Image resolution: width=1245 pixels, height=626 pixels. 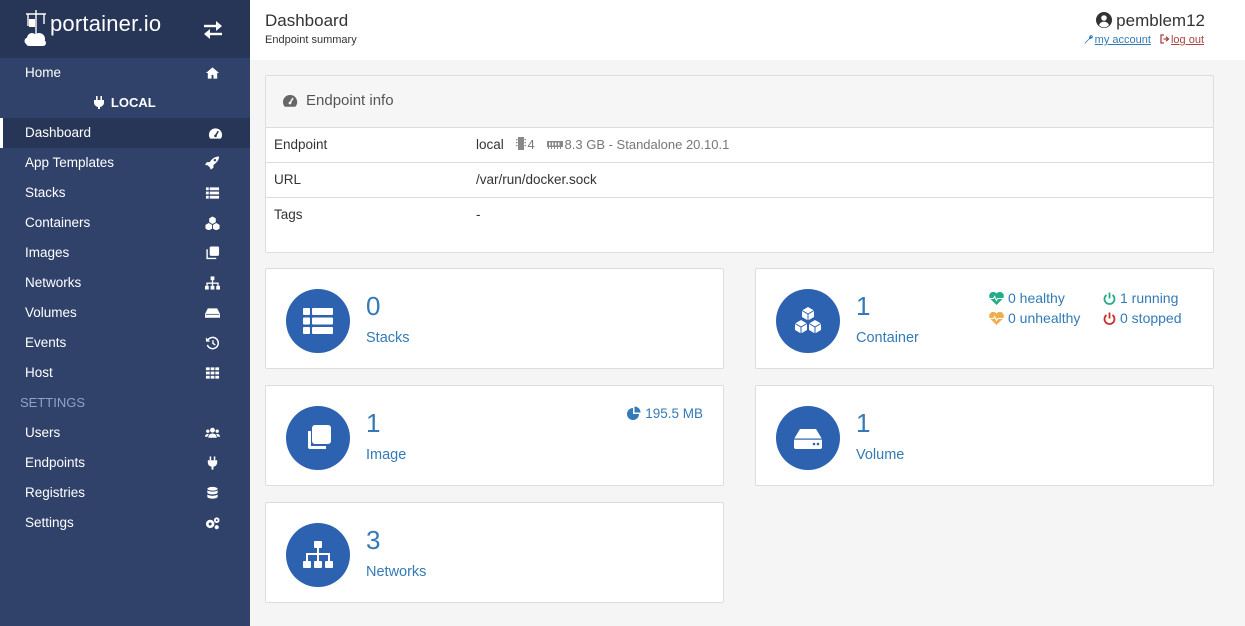 I want to click on volumes-icon-circle, so click(x=808, y=438).